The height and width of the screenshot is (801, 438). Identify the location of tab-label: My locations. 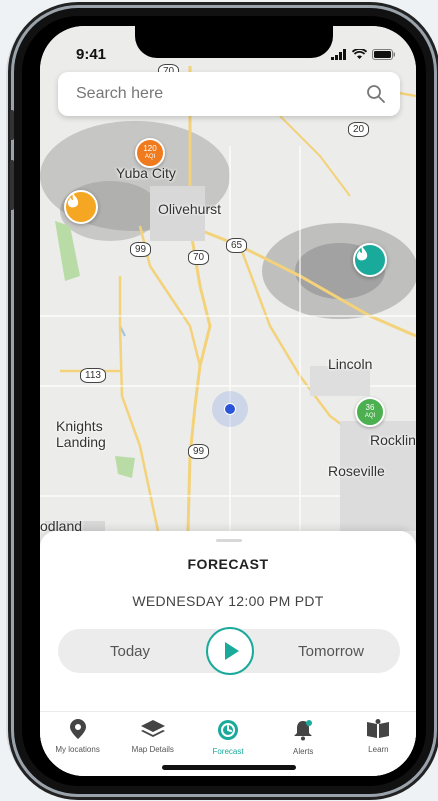
(77, 749).